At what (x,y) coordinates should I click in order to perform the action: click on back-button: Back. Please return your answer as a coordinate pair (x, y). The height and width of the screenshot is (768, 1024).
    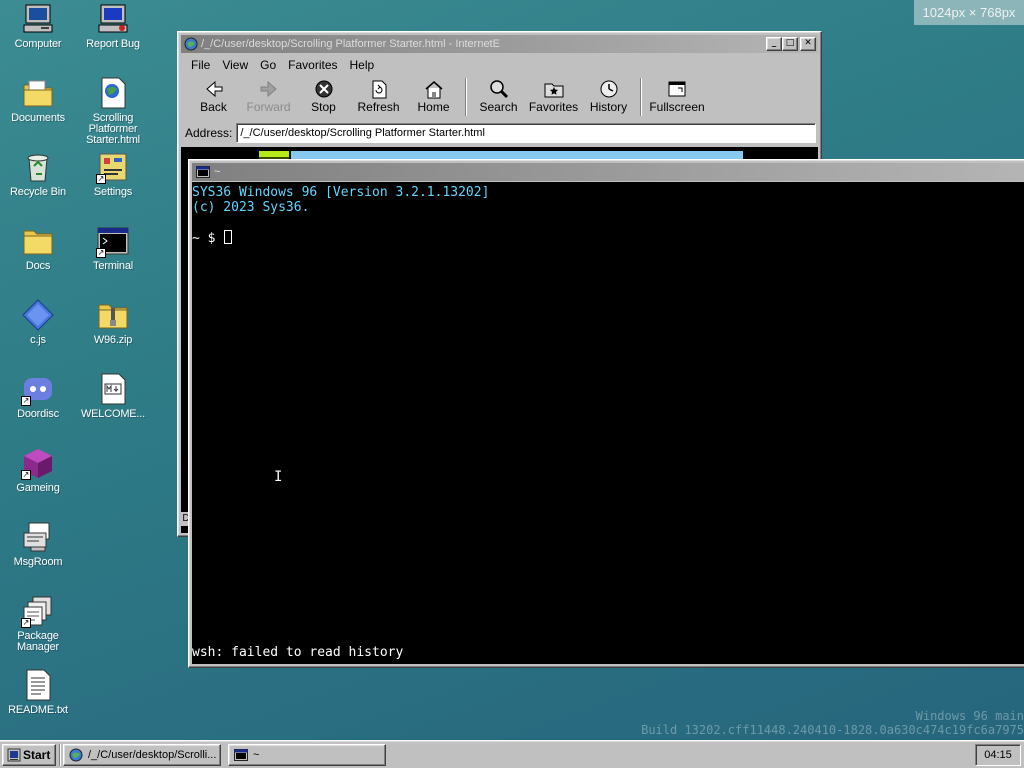
    Looking at the image, I should click on (213, 97).